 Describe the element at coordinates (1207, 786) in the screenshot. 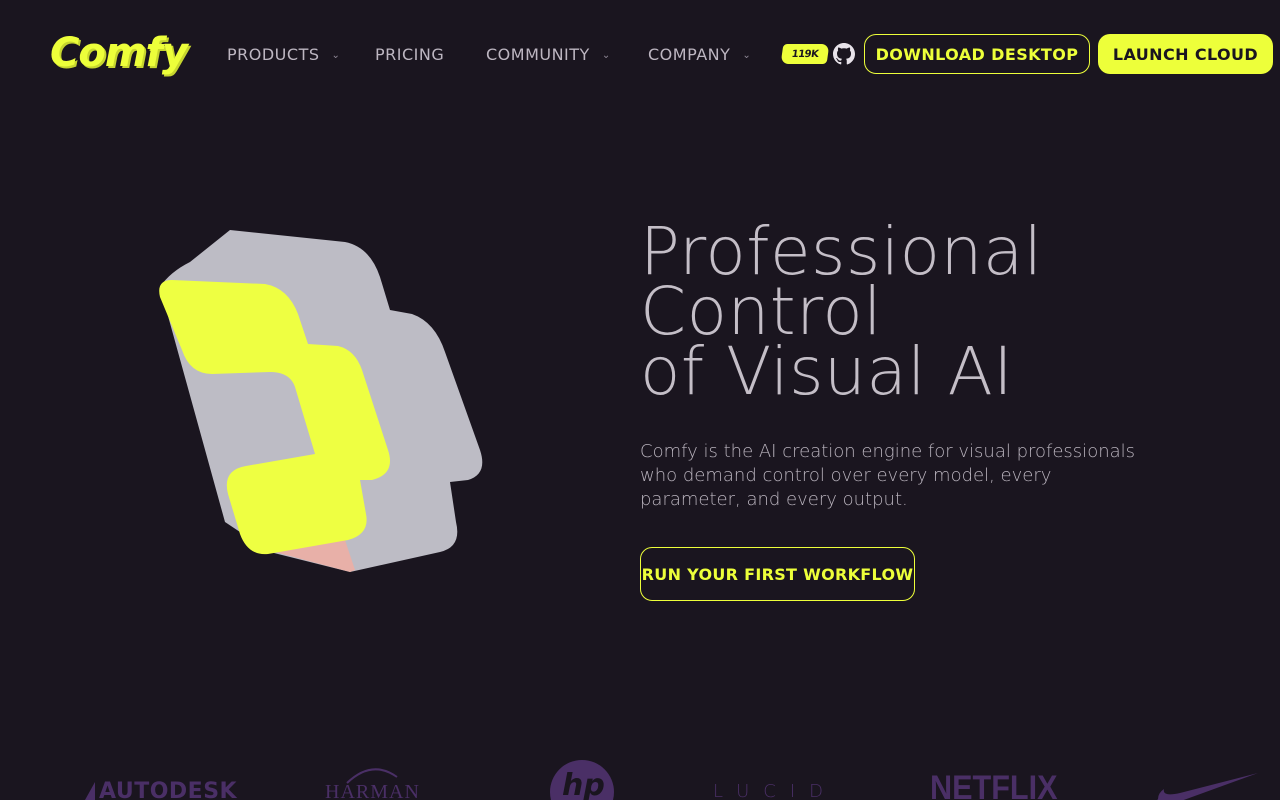

I see `nike-swoosh-icon` at that location.